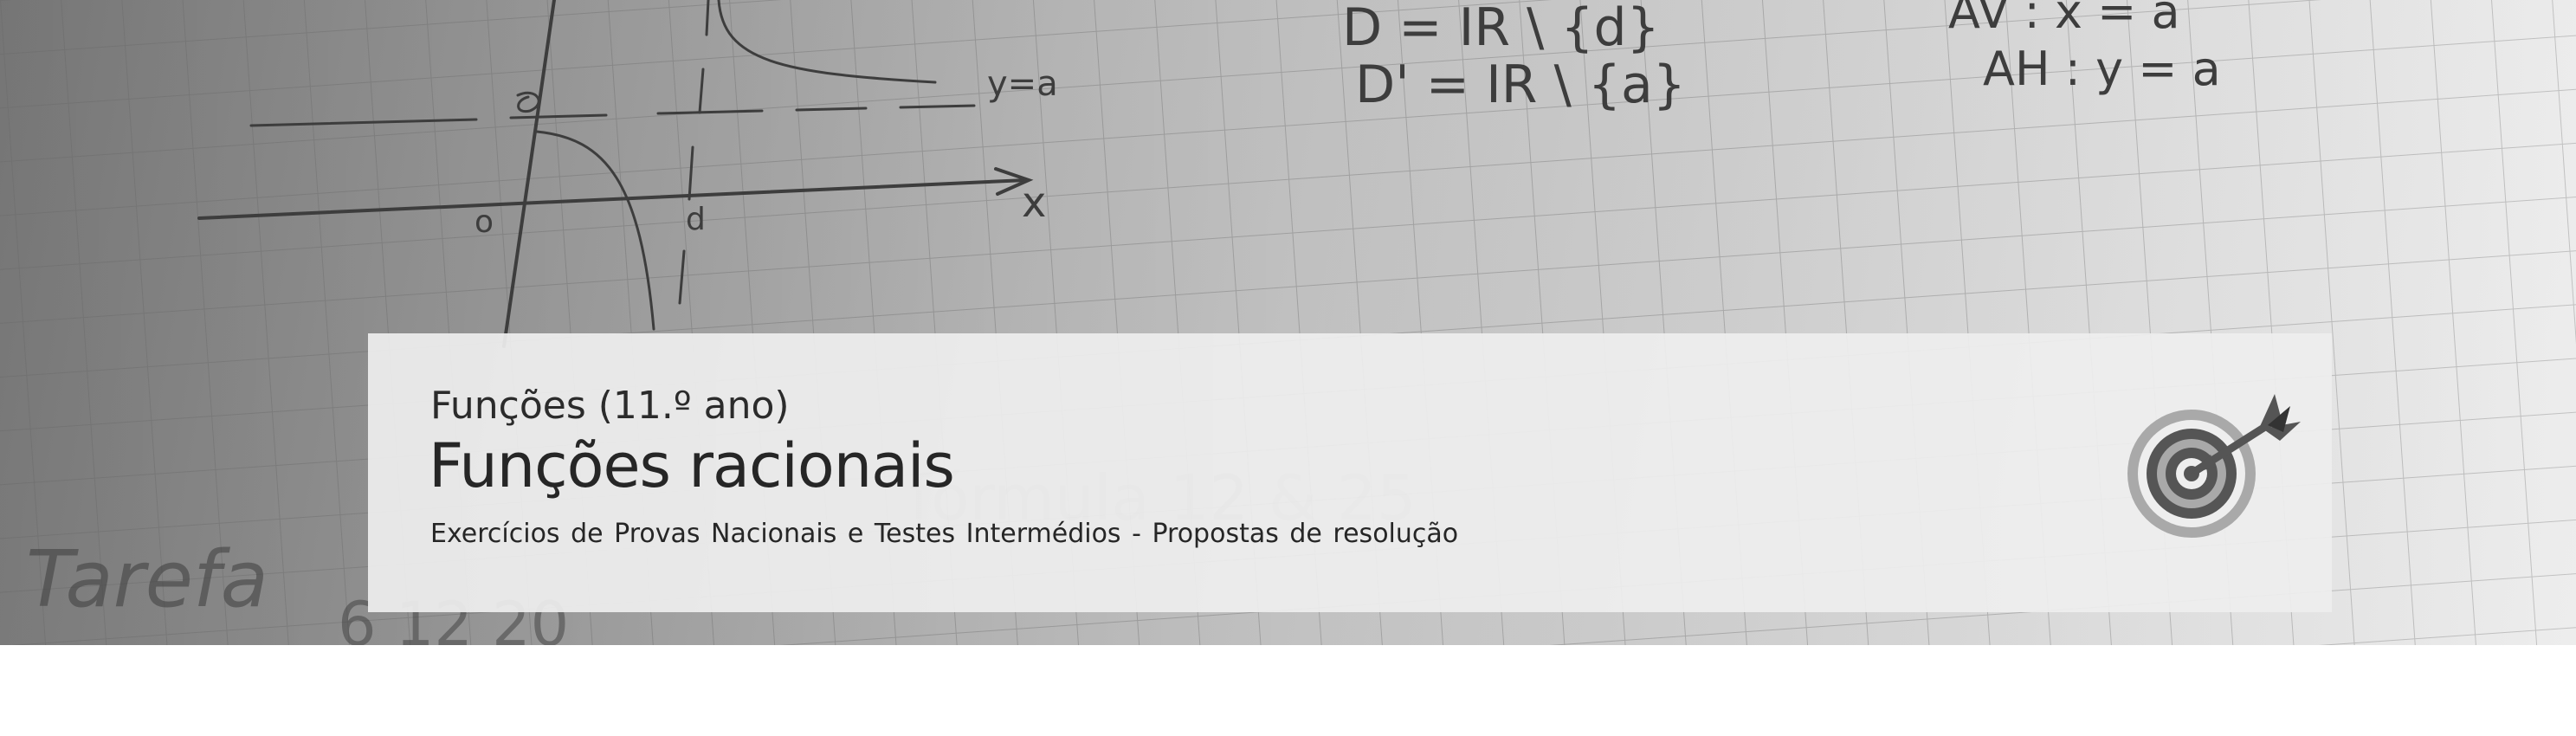 The height and width of the screenshot is (736, 2576). What do you see at coordinates (2214, 466) in the screenshot?
I see `target-arrow-icon` at bounding box center [2214, 466].